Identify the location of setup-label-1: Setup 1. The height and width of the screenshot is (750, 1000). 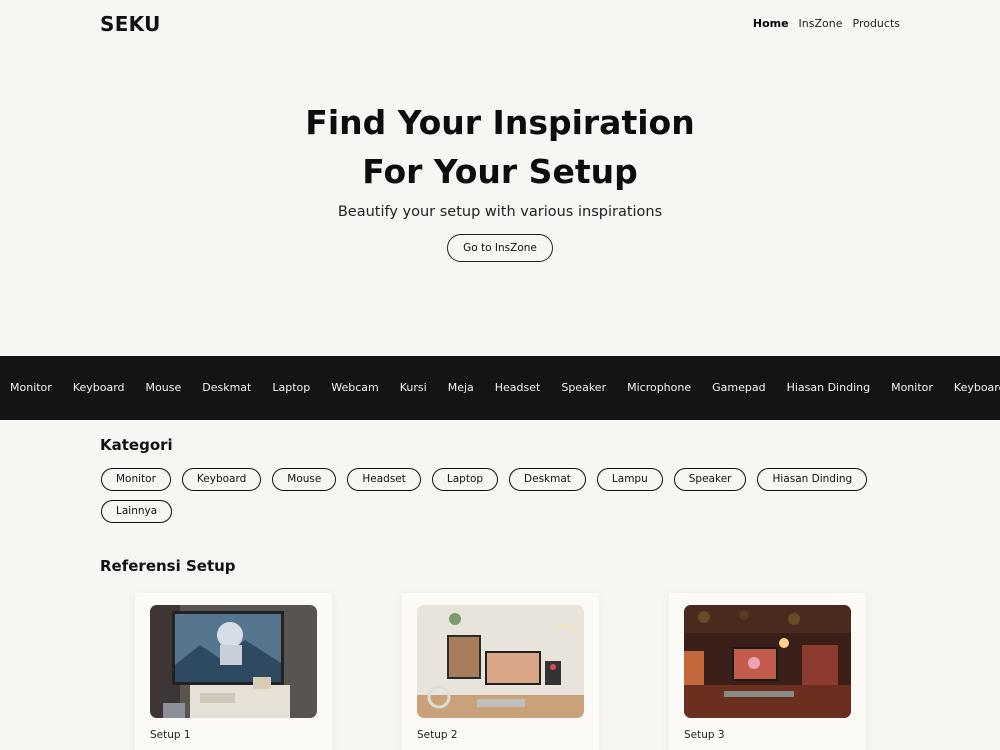
(170, 735).